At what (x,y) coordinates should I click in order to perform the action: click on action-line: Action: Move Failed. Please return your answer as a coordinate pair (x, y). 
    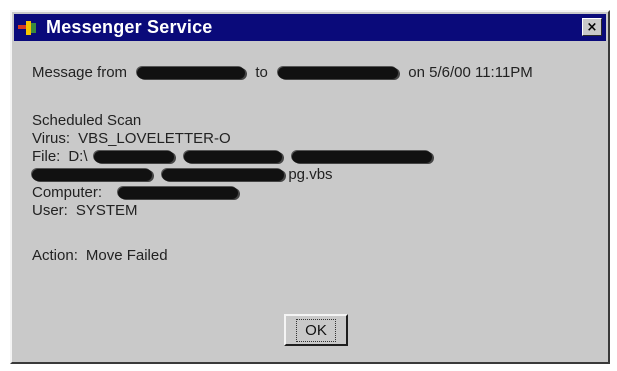
    Looking at the image, I should click on (100, 256).